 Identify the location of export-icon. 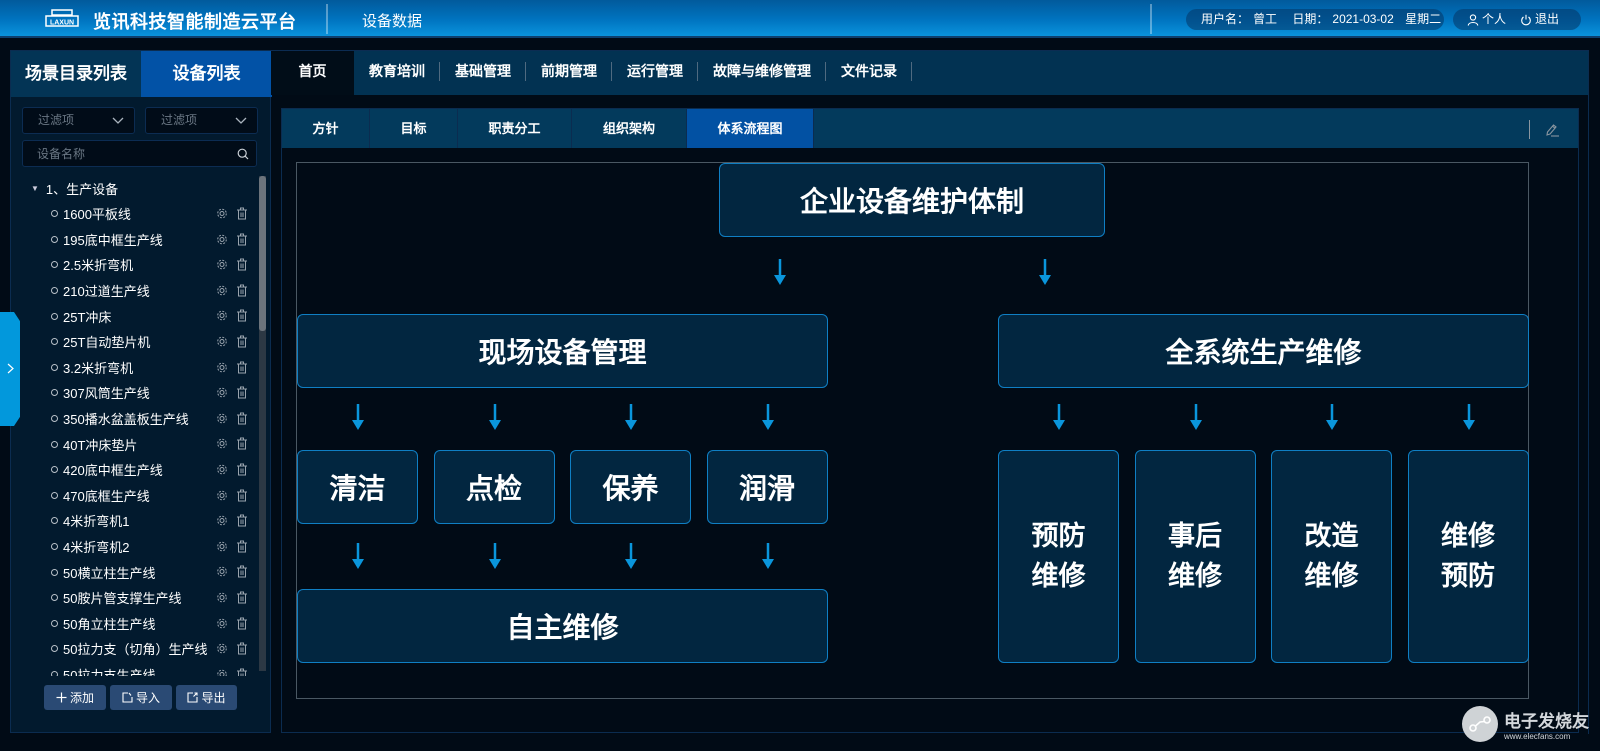
(193, 697).